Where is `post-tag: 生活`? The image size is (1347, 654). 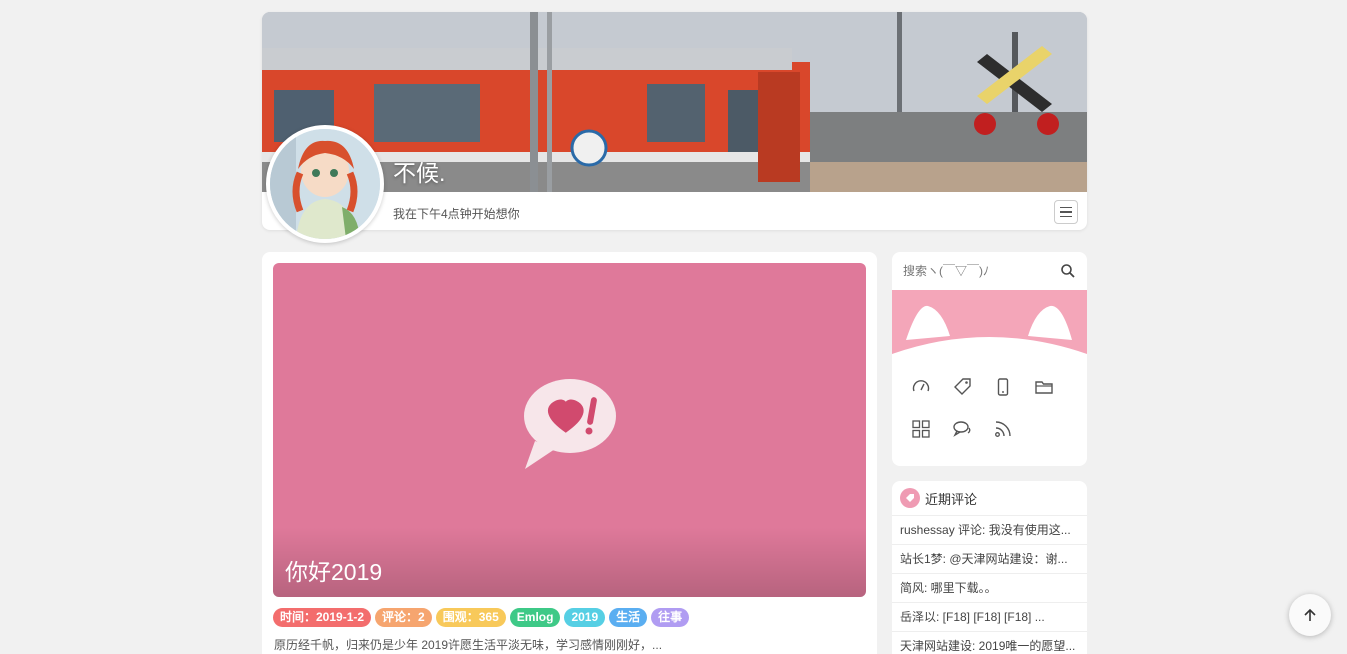
post-tag: 生活 is located at coordinates (628, 617).